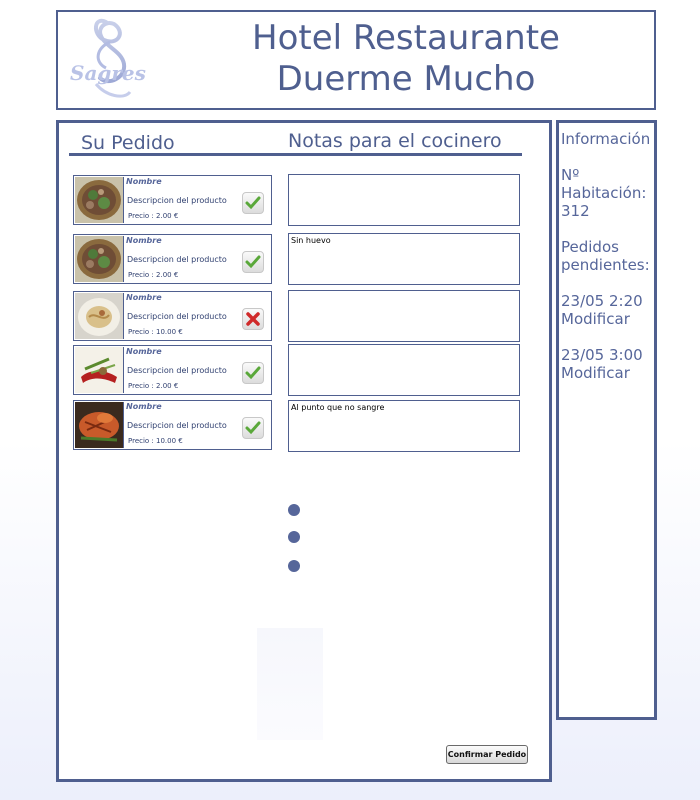 This screenshot has height=800, width=700. I want to click on room-label-line-1: Nº, so click(570, 175).